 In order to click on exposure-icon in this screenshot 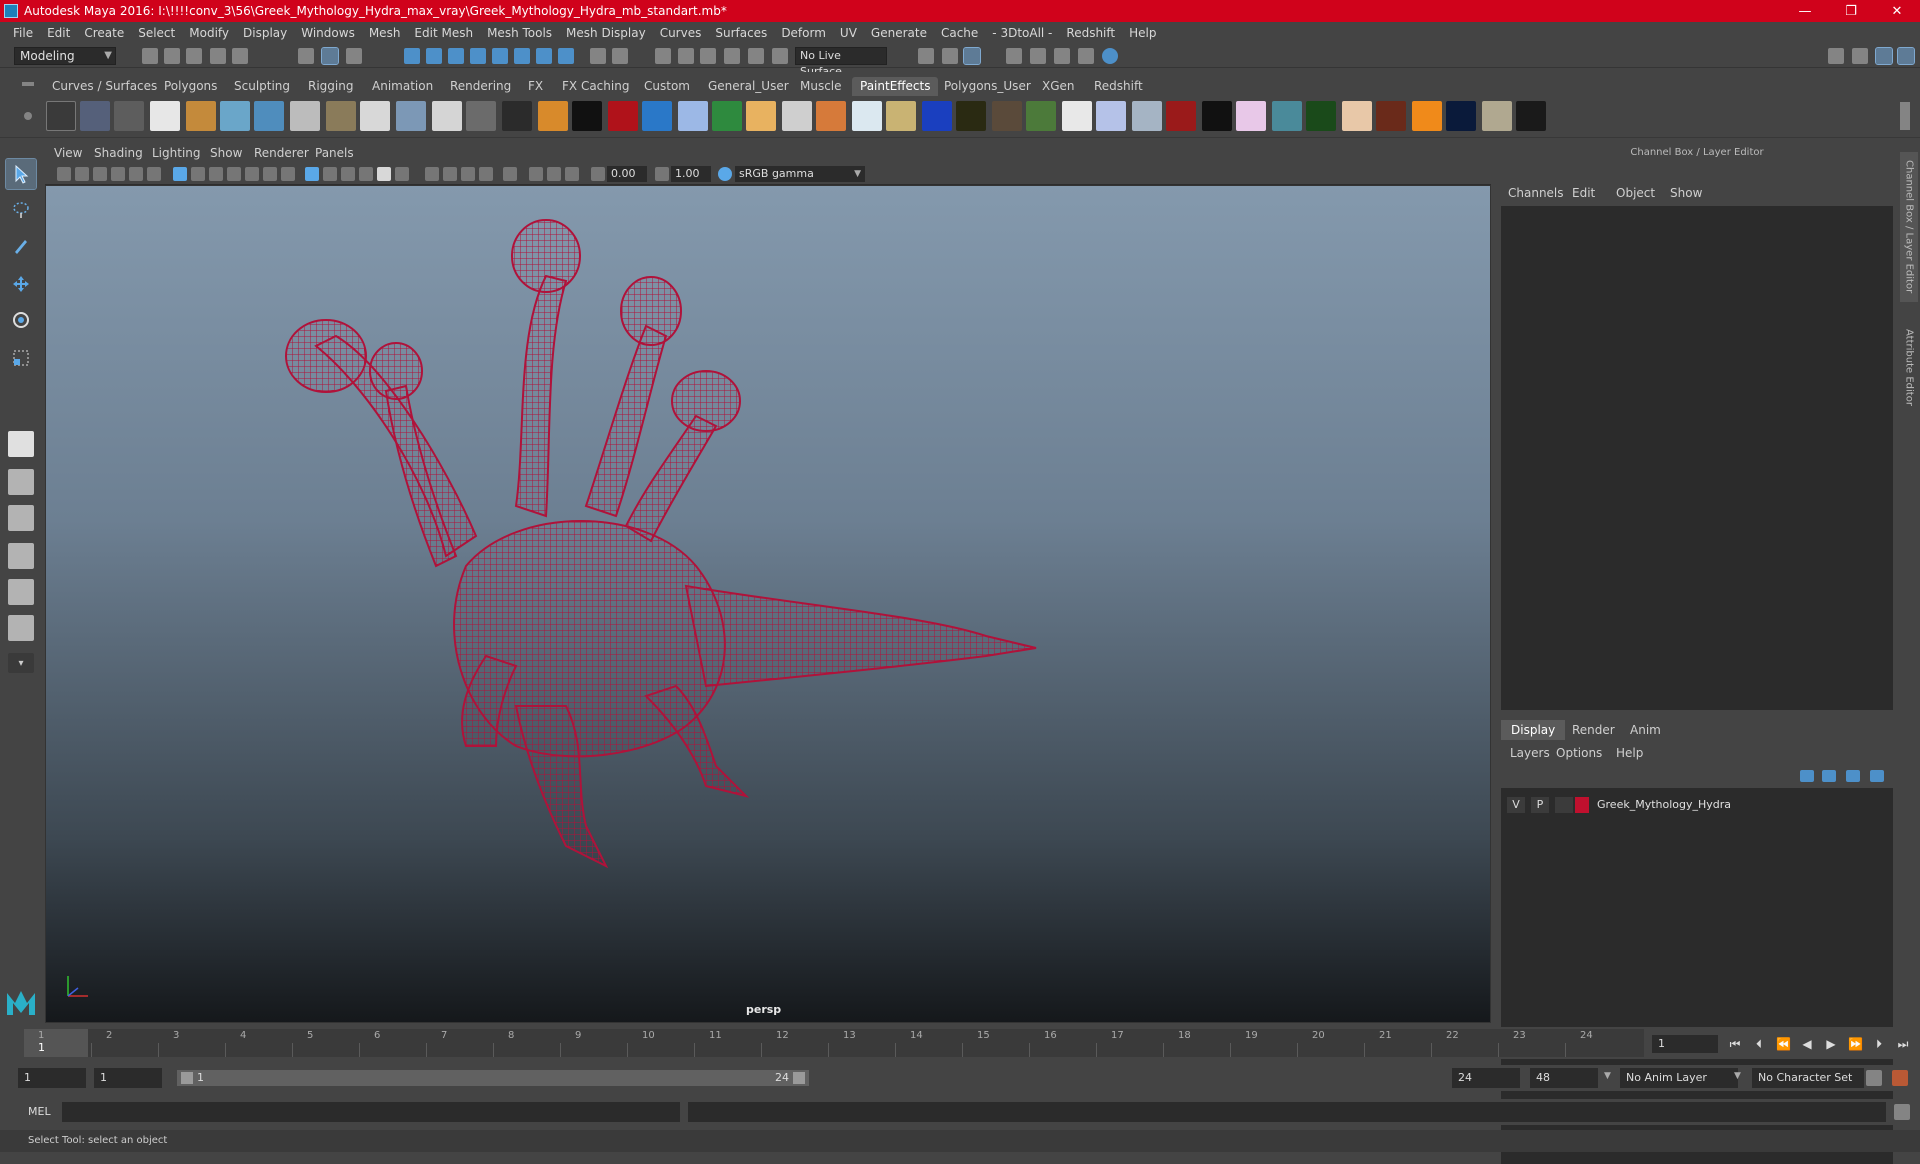, I will do `click(598, 174)`.